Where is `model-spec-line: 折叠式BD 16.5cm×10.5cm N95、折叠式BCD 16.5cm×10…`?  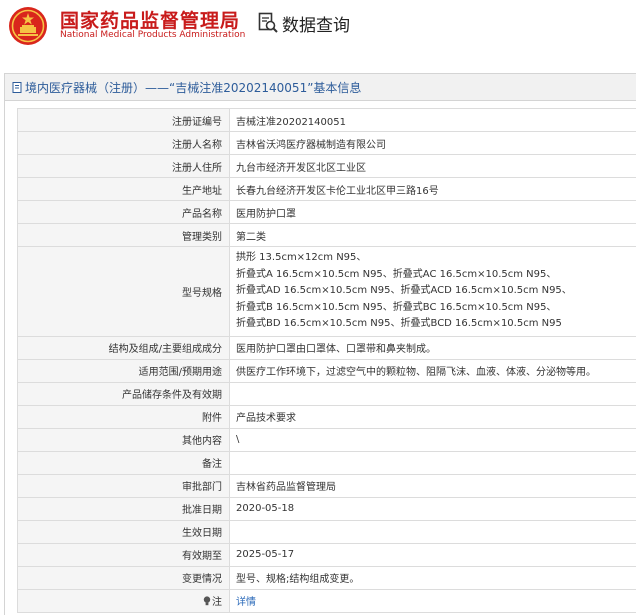 model-spec-line: 折叠式BD 16.5cm×10.5cm N95、折叠式BCD 16.5cm×10… is located at coordinates (399, 324).